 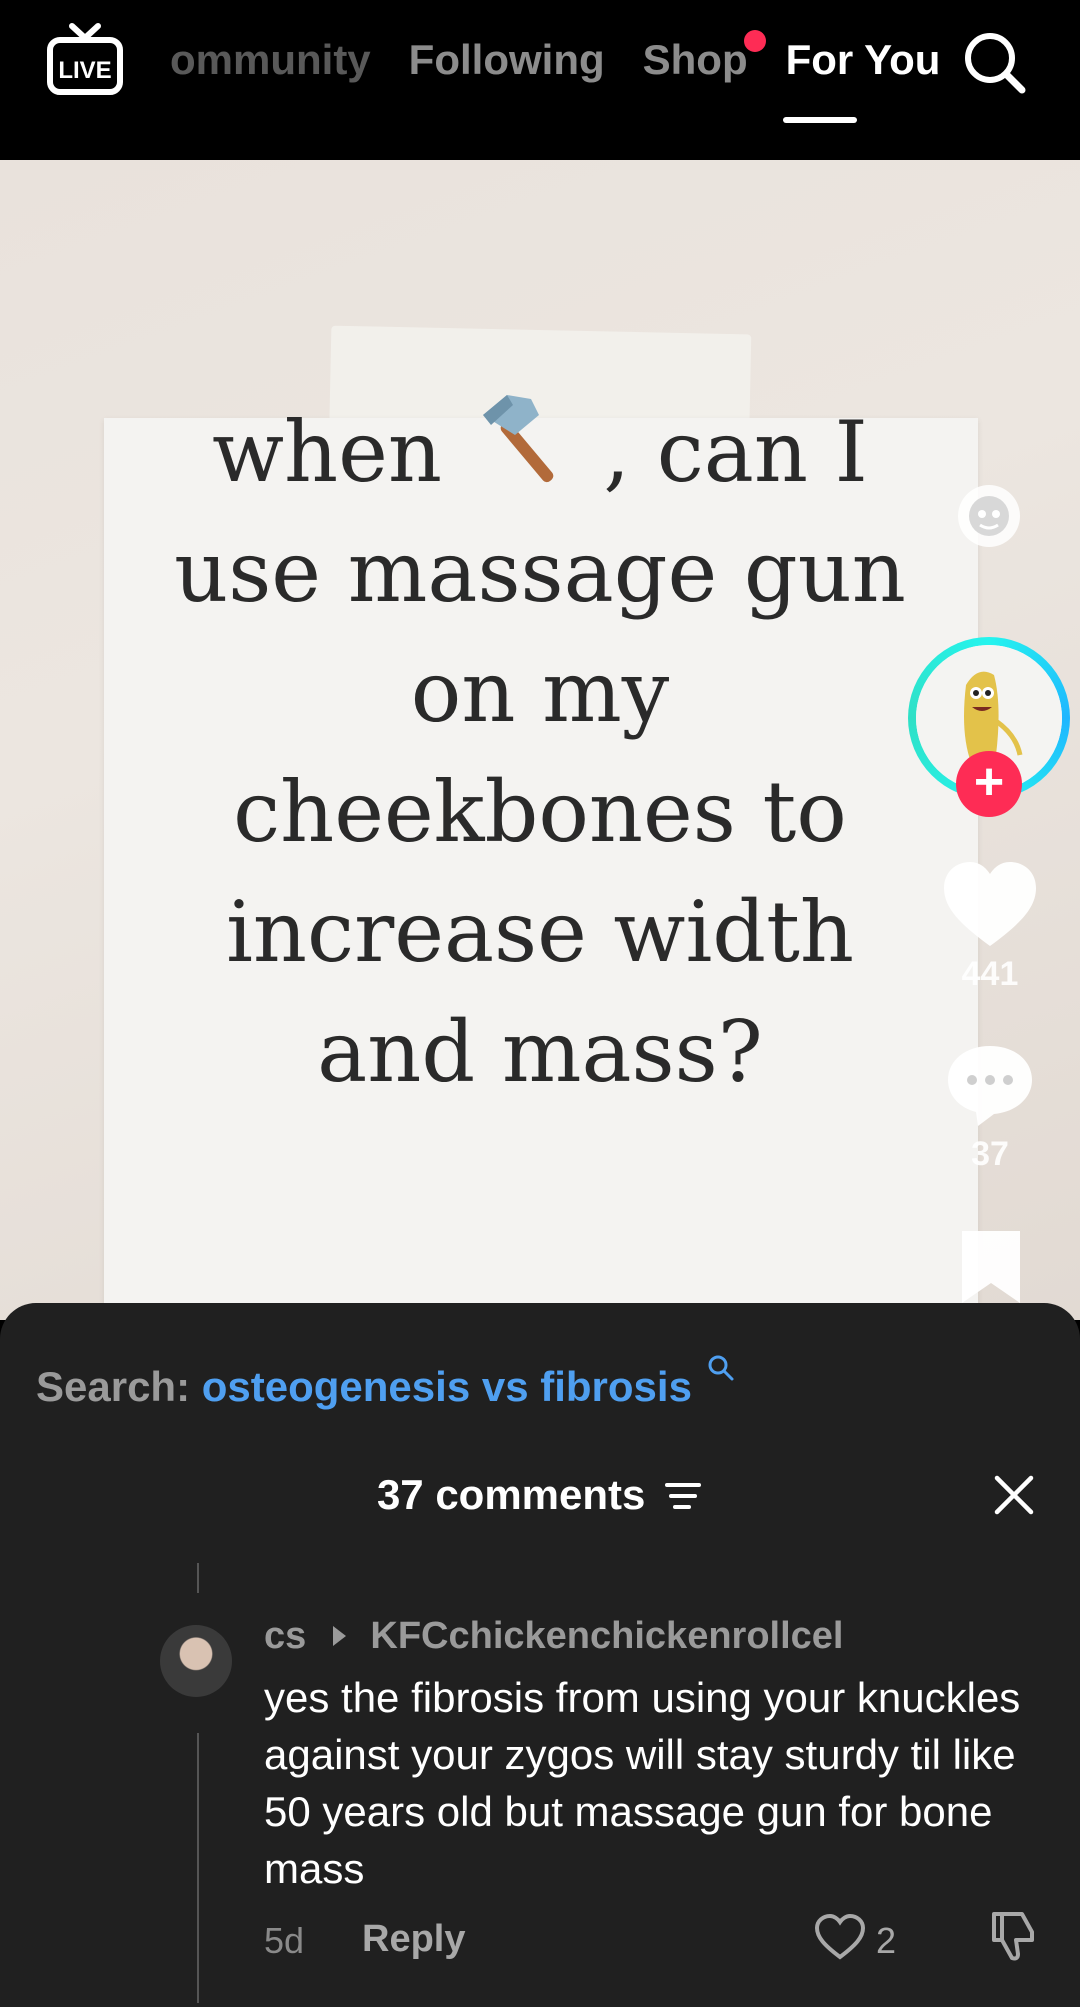 I want to click on feed-tabs: ommunity Following Shop For You, so click(x=574, y=60).